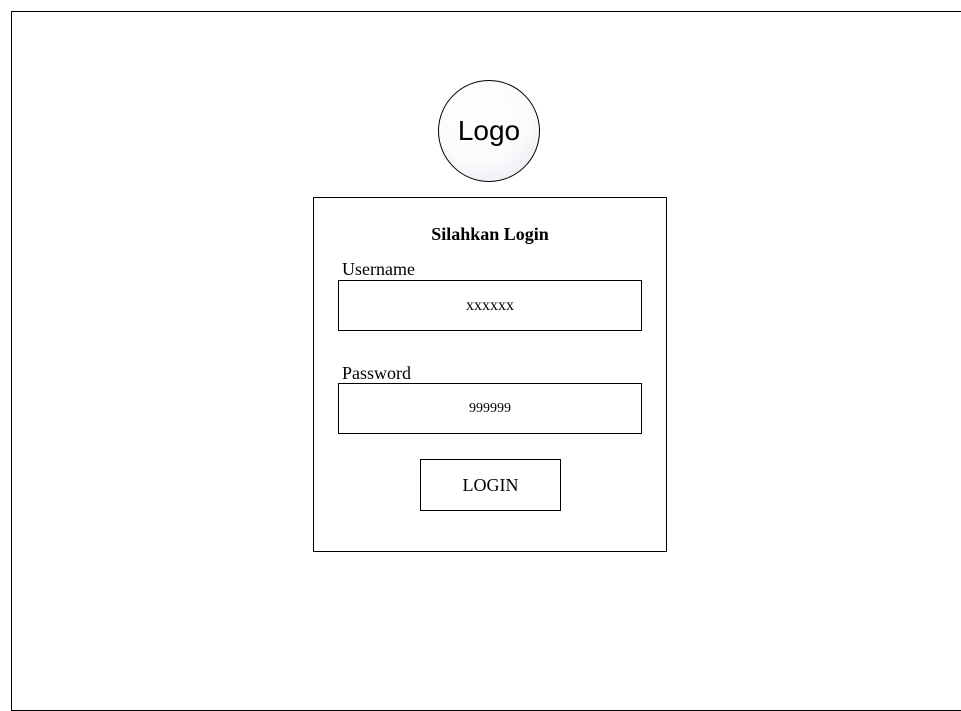 This screenshot has width=961, height=711. I want to click on logo-label: Logo, so click(489, 130).